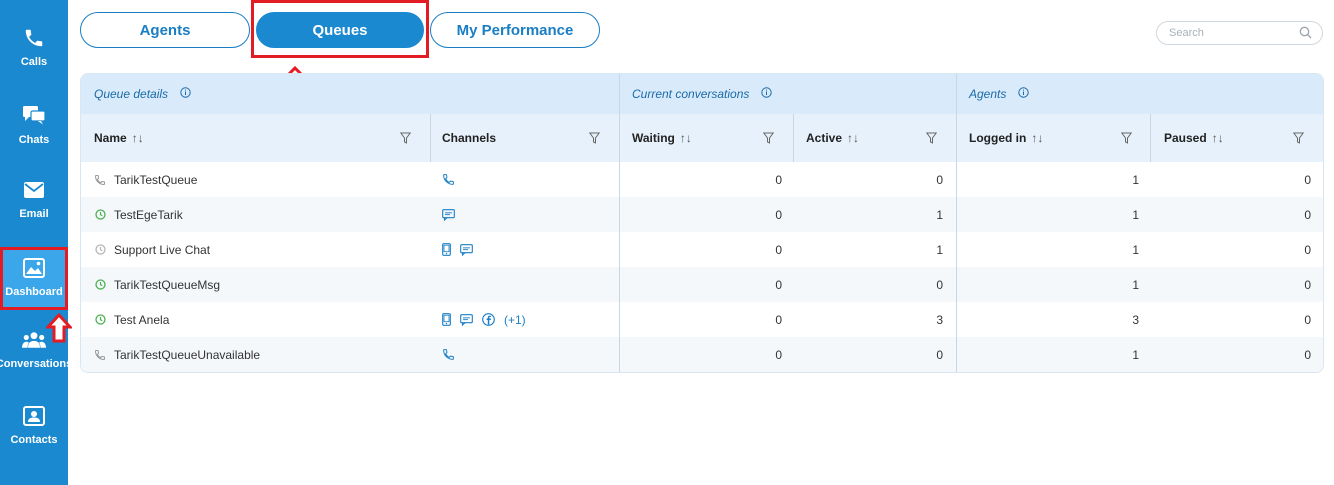  I want to click on more-channels-count: (+1), so click(515, 320).